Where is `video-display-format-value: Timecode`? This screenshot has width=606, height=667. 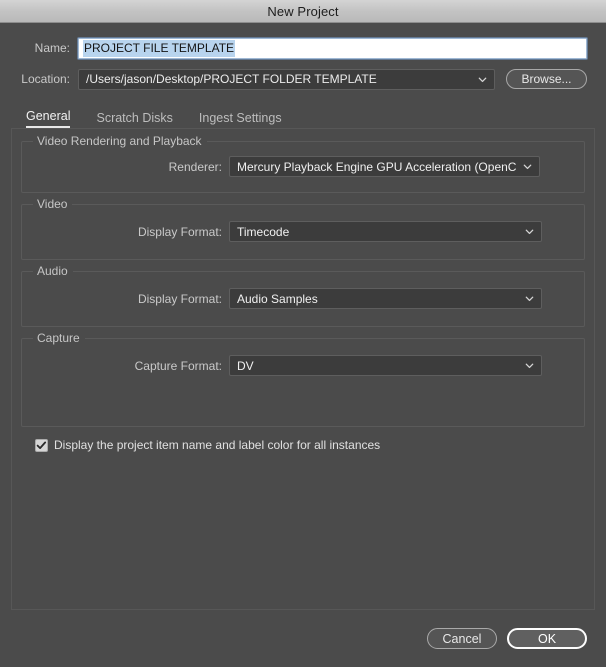 video-display-format-value: Timecode is located at coordinates (263, 231).